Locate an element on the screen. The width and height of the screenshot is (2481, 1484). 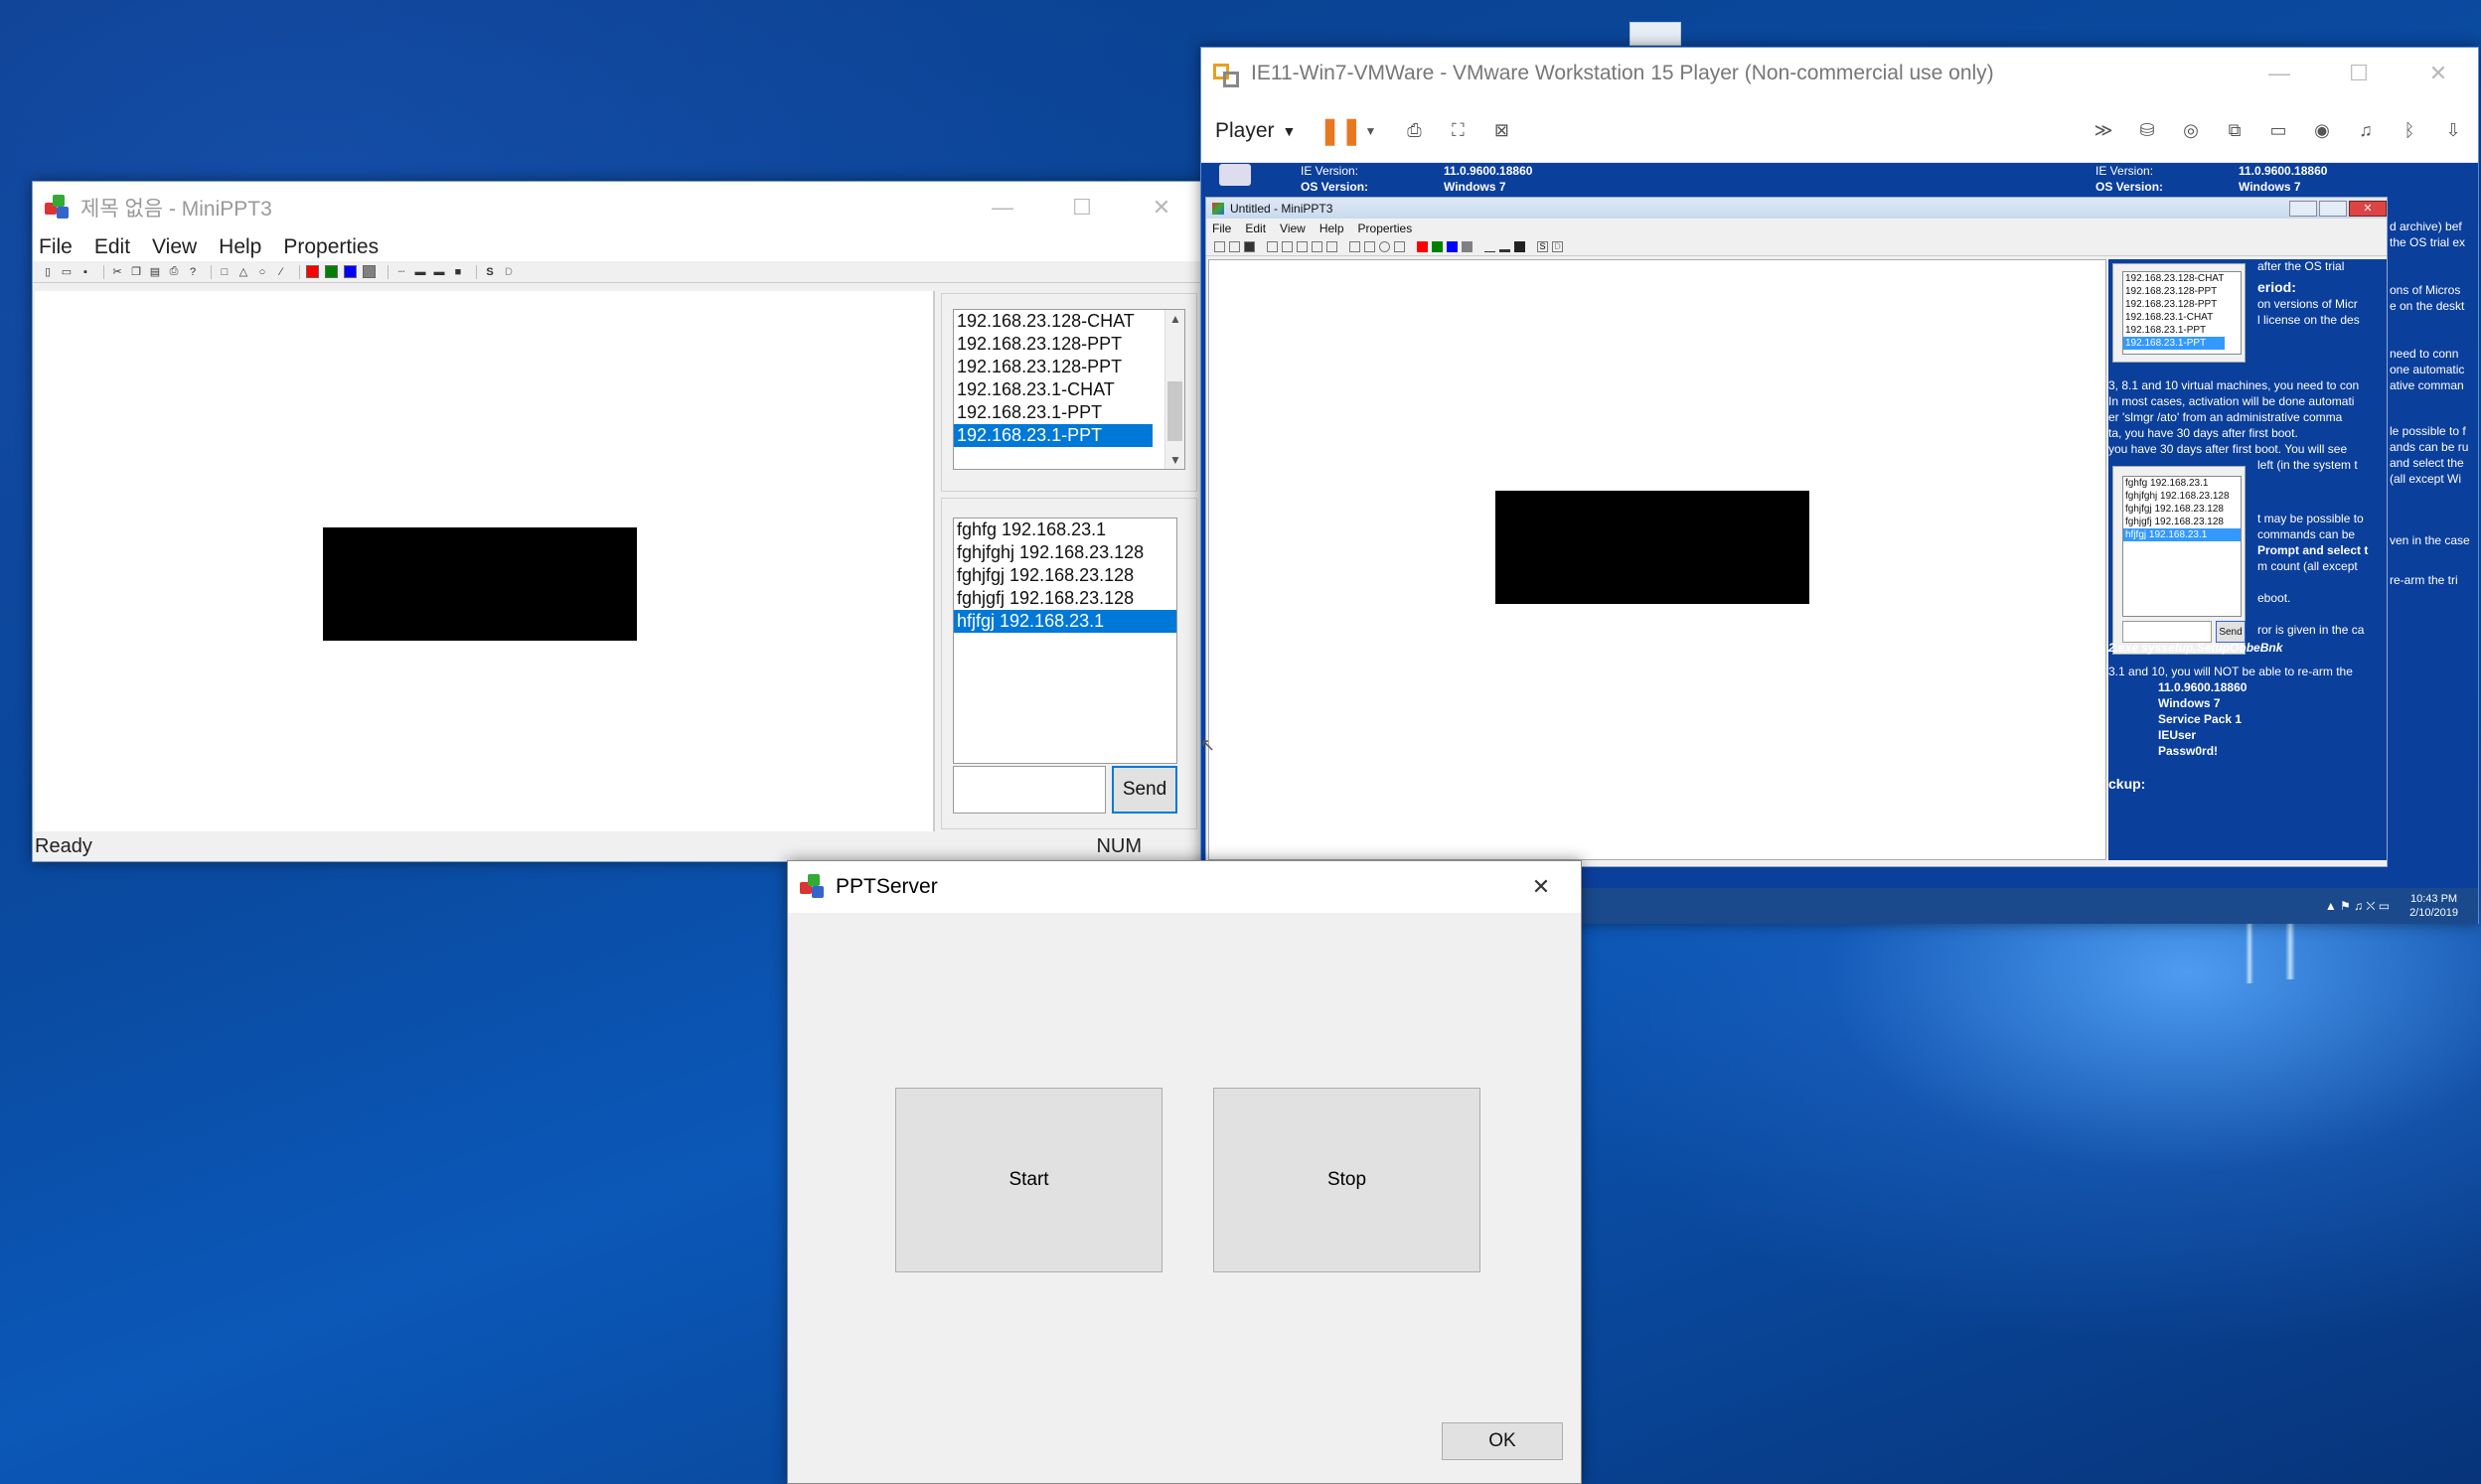
inner-drawing-canvas is located at coordinates (1657, 559).